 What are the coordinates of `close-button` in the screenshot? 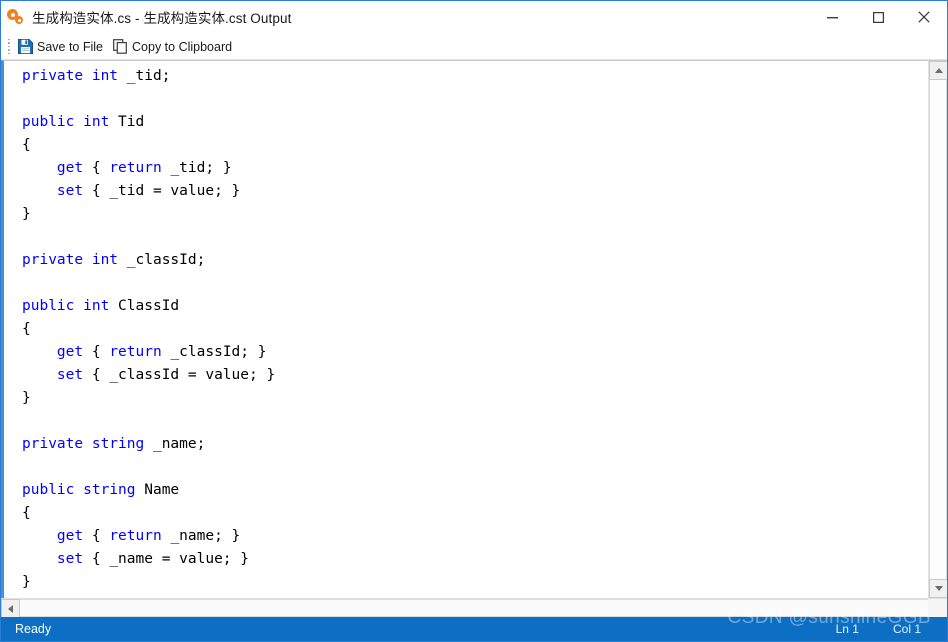 It's located at (924, 17).